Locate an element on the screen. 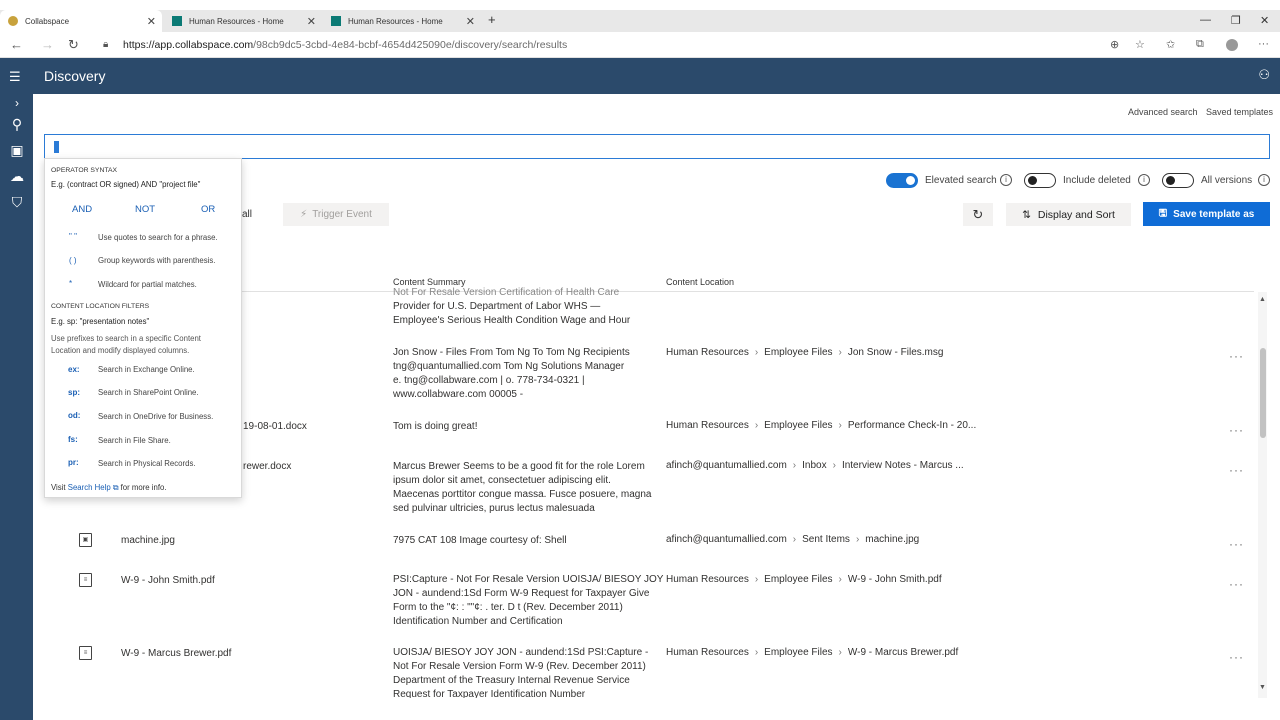 This screenshot has height=720, width=1280. tab-human-resources-2: Human Resources - Home ✕ is located at coordinates (402, 21).